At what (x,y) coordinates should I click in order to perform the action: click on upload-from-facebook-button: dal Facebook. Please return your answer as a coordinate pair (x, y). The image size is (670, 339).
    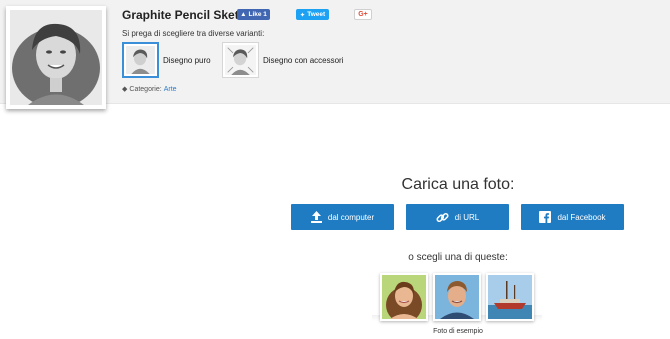
    Looking at the image, I should click on (572, 217).